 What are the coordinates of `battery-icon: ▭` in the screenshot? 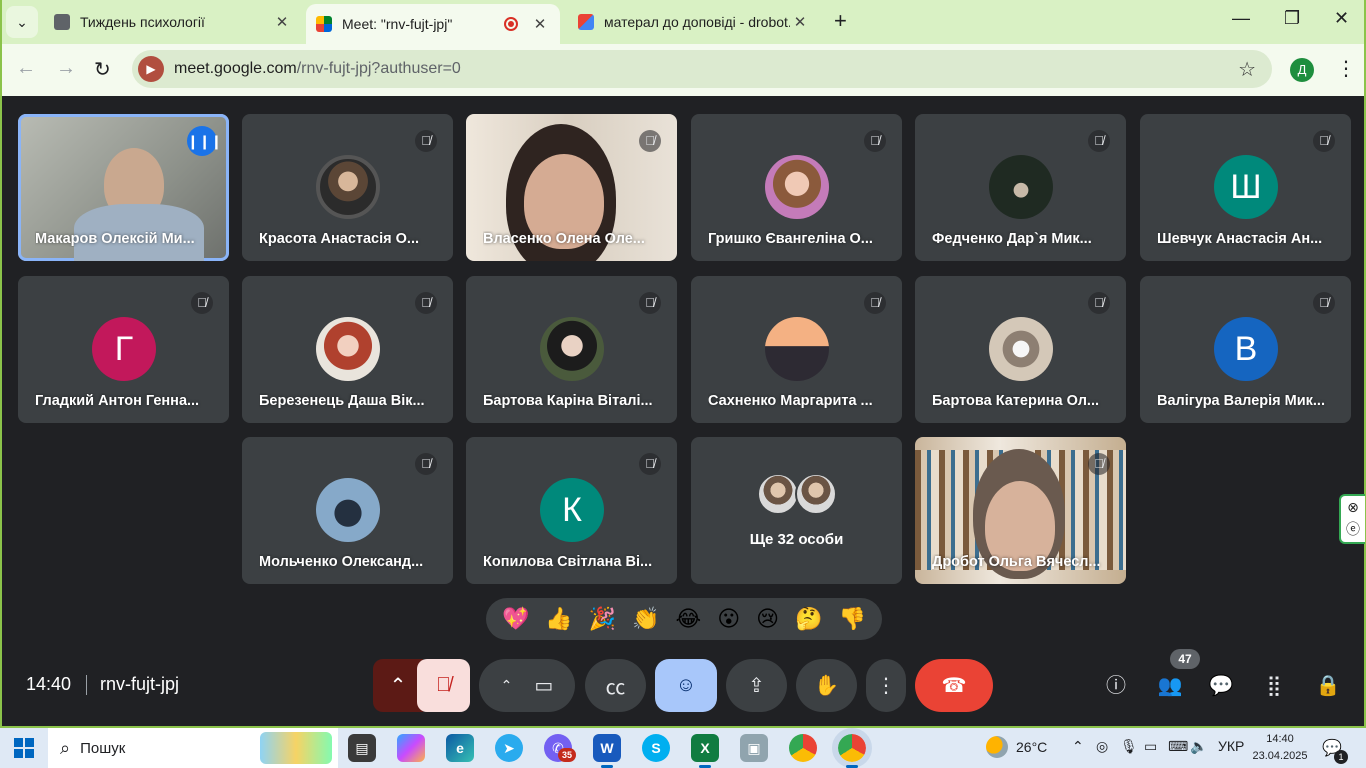 It's located at (1150, 746).